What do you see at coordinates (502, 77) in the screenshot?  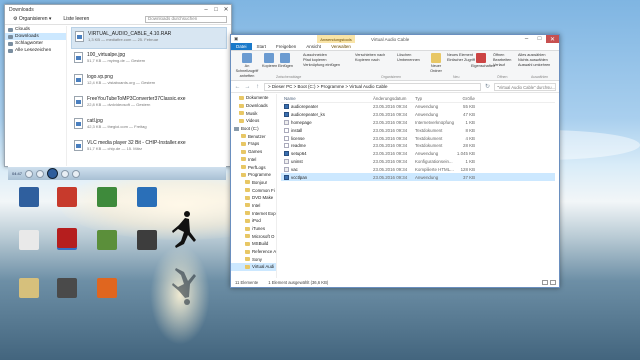 I see `group-label-open: Öffnen` at bounding box center [502, 77].